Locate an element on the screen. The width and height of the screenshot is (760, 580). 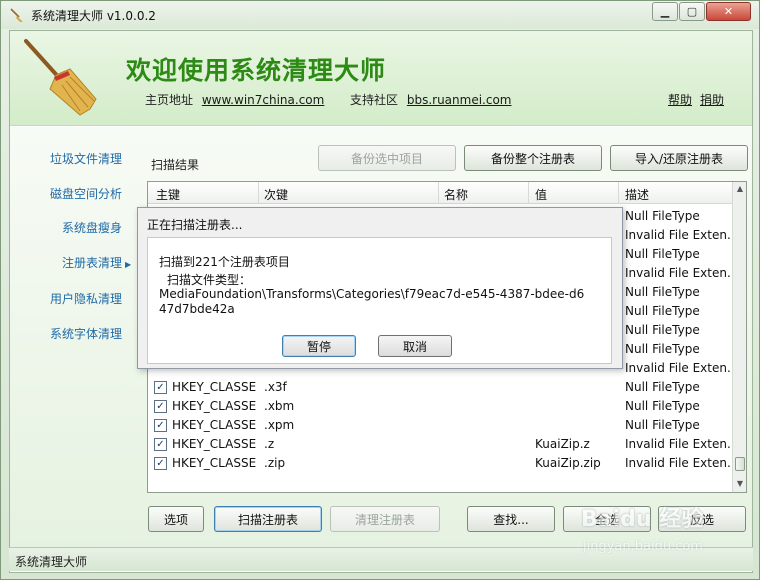
watermark-logo: Baidu 经验 is located at coordinates (642, 519).